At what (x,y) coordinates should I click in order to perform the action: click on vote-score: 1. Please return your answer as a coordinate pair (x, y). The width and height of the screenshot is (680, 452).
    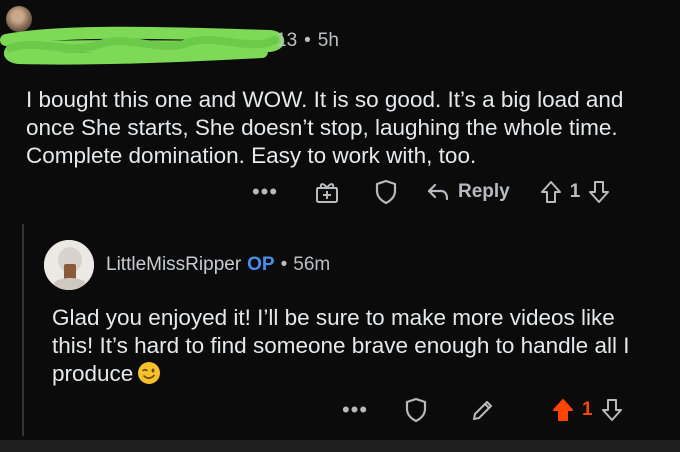
    Looking at the image, I should click on (575, 191).